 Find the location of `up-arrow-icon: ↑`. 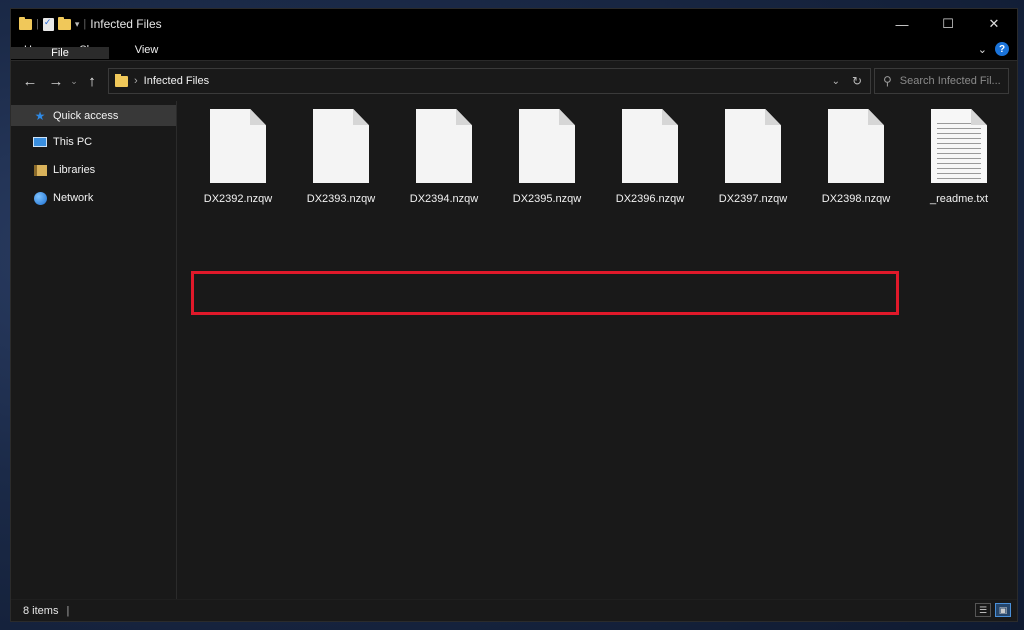

up-arrow-icon: ↑ is located at coordinates (92, 81).